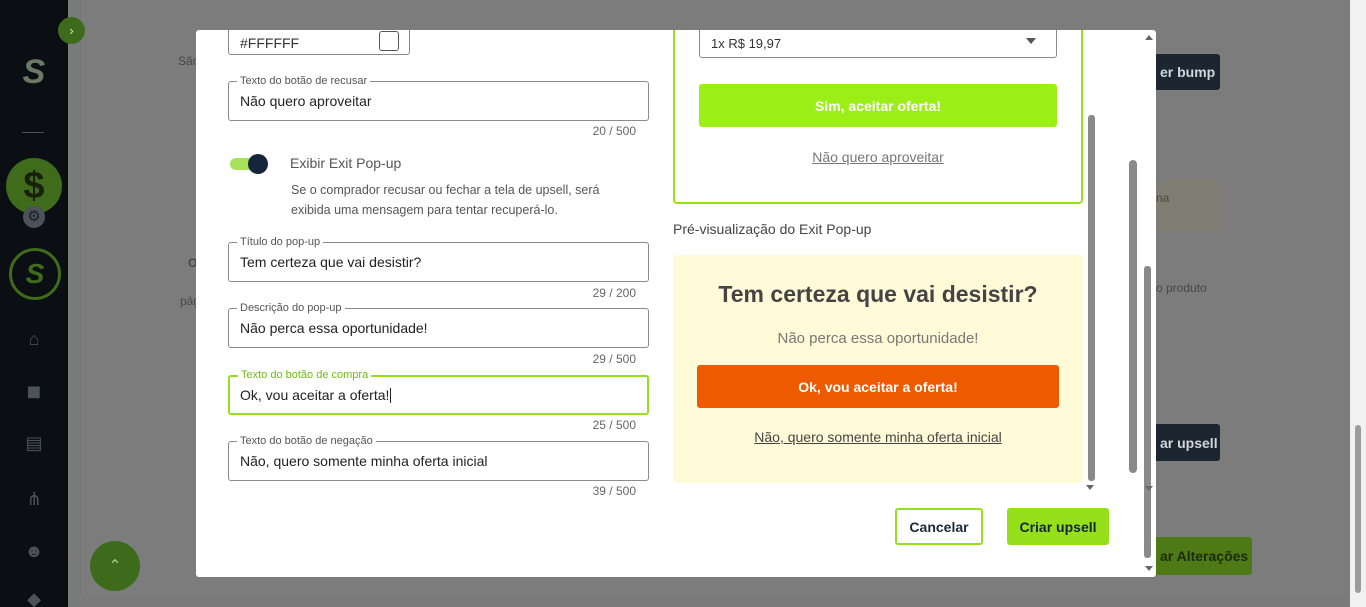 The width and height of the screenshot is (1366, 607). Describe the element at coordinates (614, 489) in the screenshot. I see `deny-button-text-counter: 39 / 500` at that location.